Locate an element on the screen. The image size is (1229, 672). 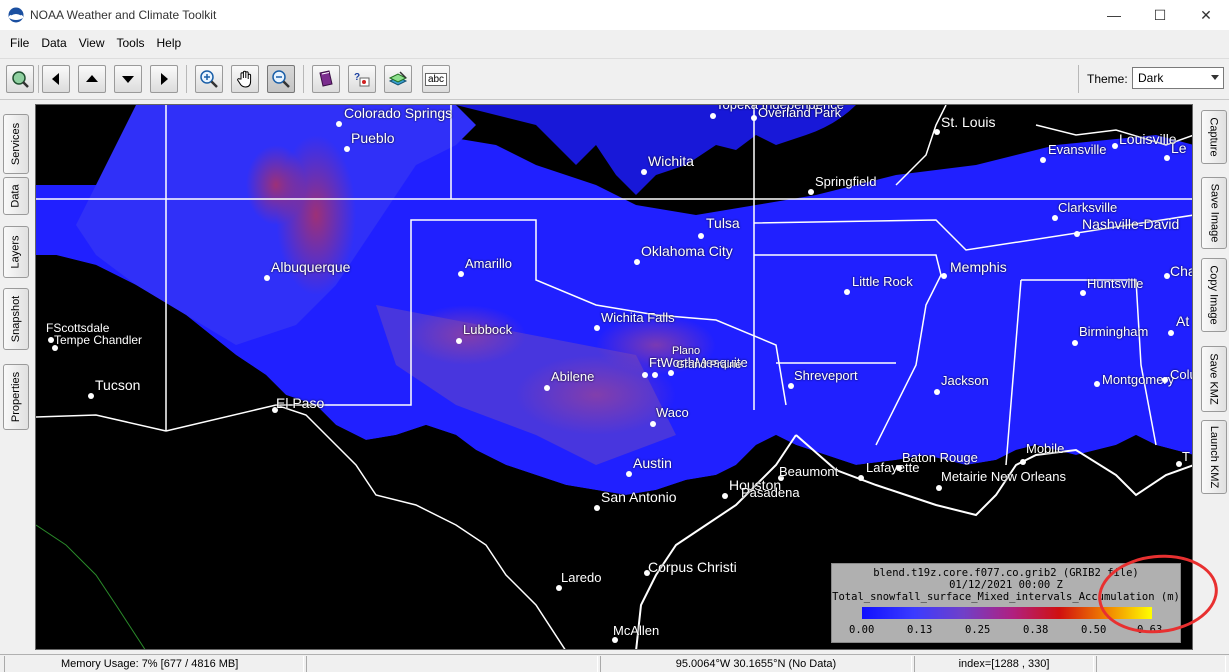
pan-hand-button is located at coordinates (245, 79).